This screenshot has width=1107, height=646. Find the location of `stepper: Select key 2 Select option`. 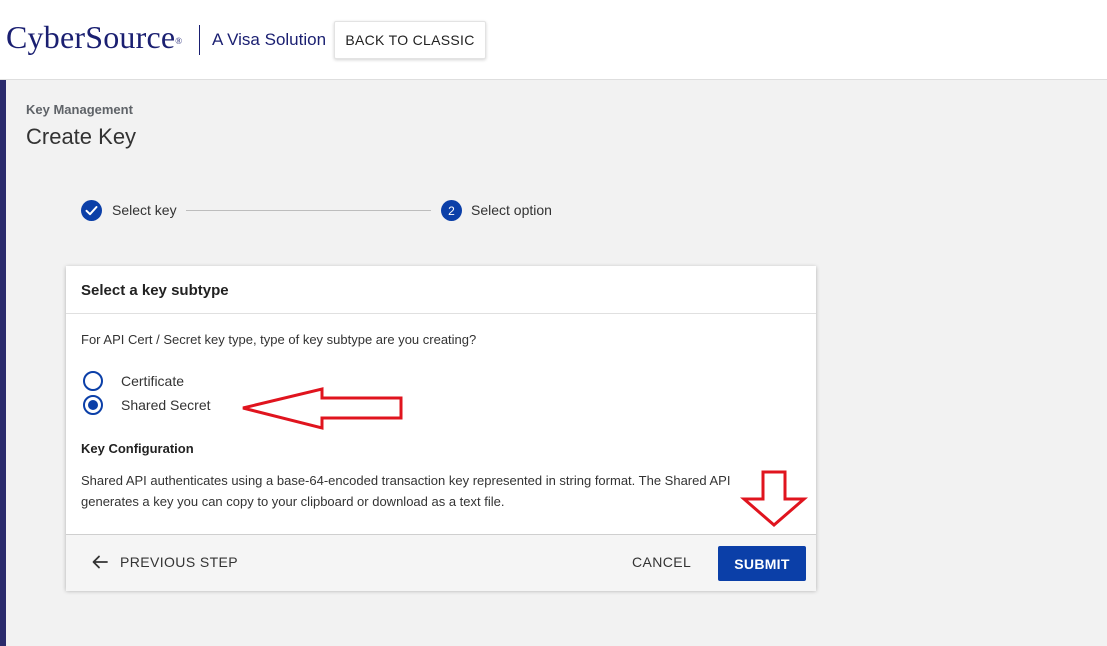

stepper: Select key 2 Select option is located at coordinates (321, 211).